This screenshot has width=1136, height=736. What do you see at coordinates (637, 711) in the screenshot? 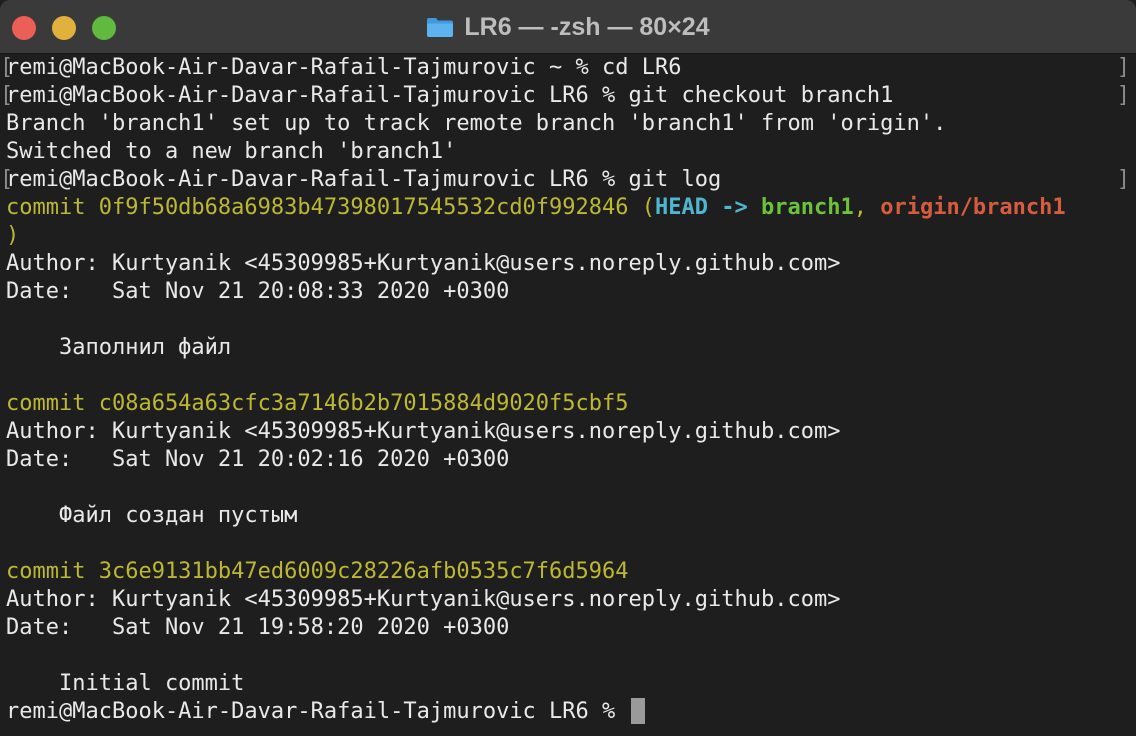
I see `text-cursor` at bounding box center [637, 711].